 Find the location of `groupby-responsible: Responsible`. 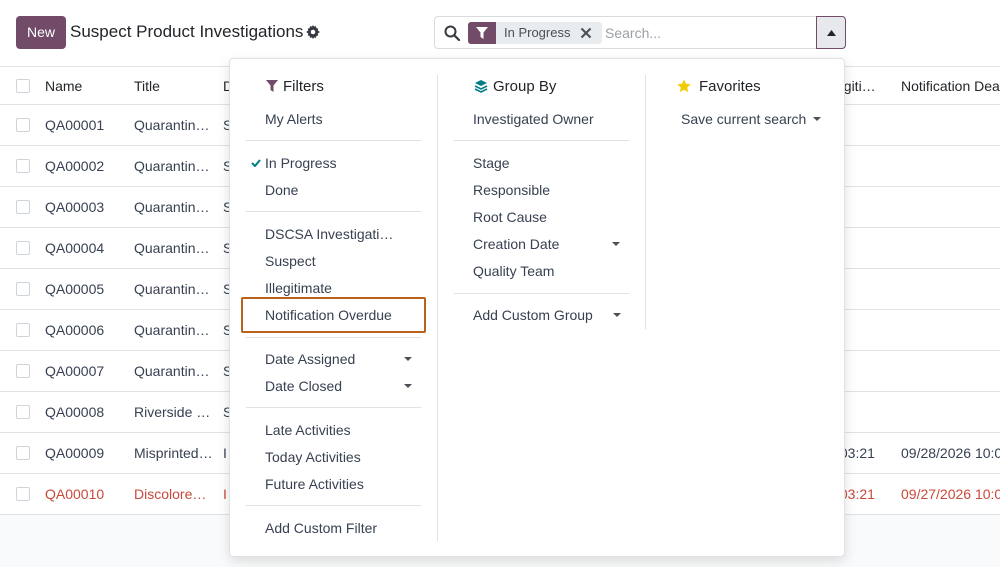

groupby-responsible: Responsible is located at coordinates (511, 190).